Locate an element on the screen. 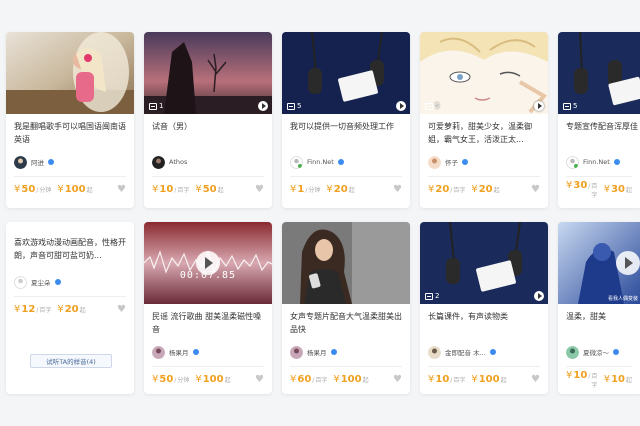  voice-card: 2 长篇课件，有声读物类 金即配音 木... ¥10/百字 ¥100 起 ♥ is located at coordinates (484, 308).